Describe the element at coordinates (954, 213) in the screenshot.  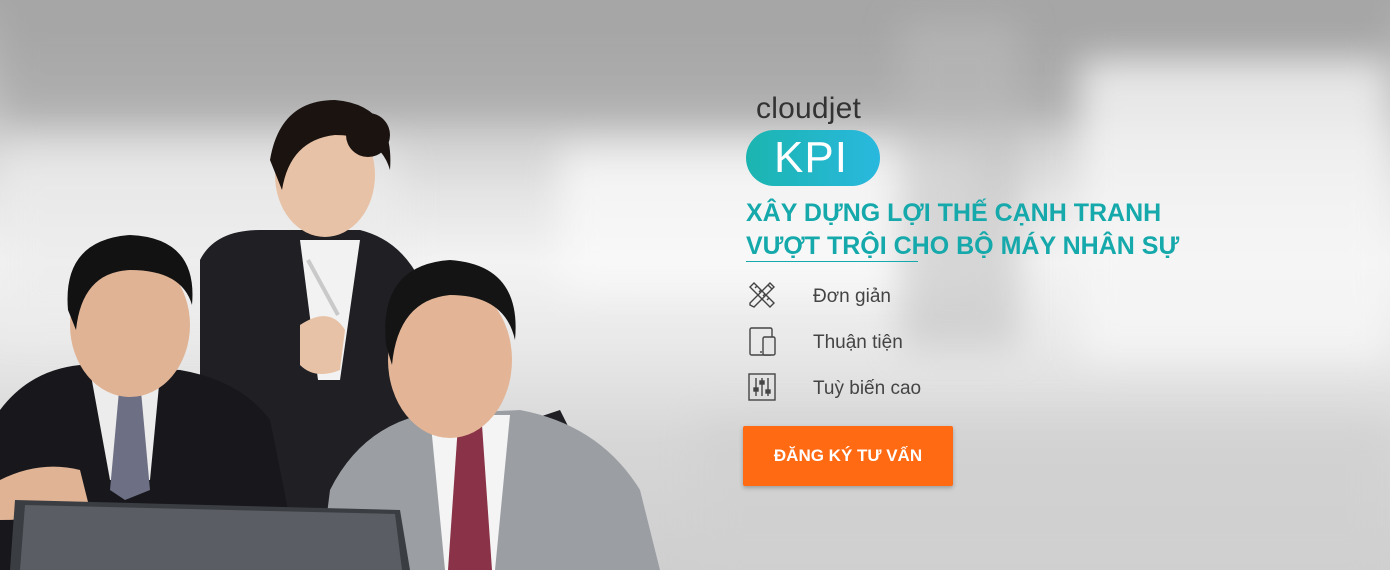
I see `headline-line-1: XÂY DỰNG LỢI THẾ CẠNH TRANH` at that location.